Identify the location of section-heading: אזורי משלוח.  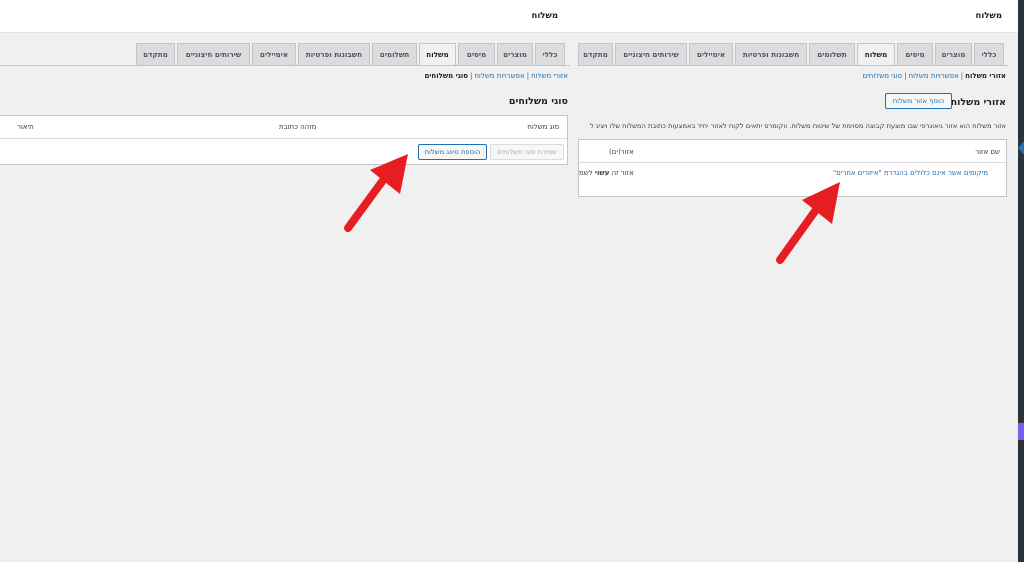
(978, 102).